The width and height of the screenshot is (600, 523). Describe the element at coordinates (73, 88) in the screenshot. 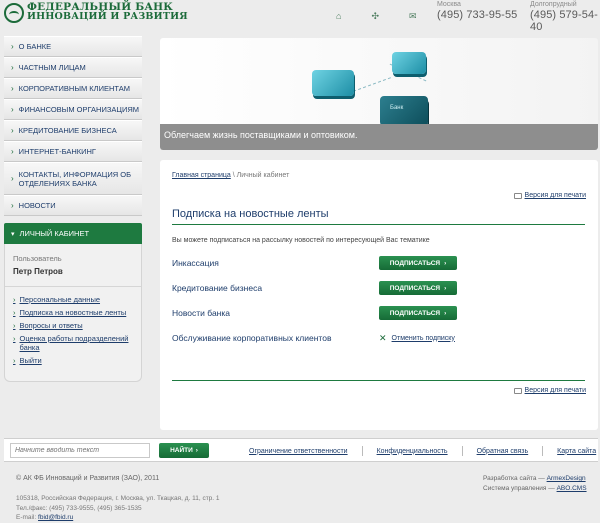

I see `sidebar-item-corporate: › КОРПОРАТИВНЫМ КЛИЕНТАМ` at that location.